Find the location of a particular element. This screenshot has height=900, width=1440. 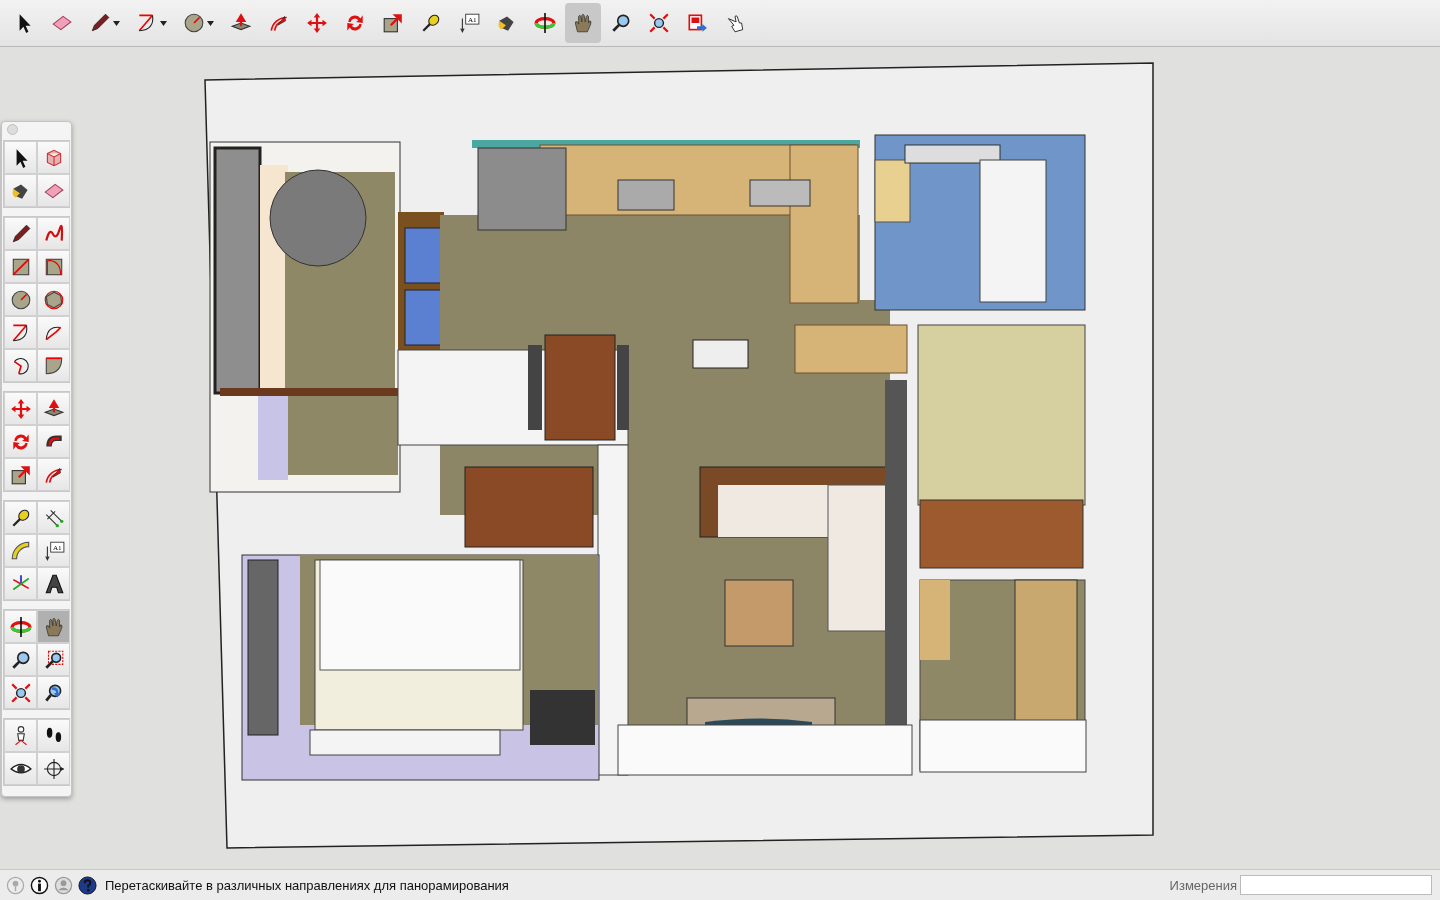

export-icon is located at coordinates (697, 23).